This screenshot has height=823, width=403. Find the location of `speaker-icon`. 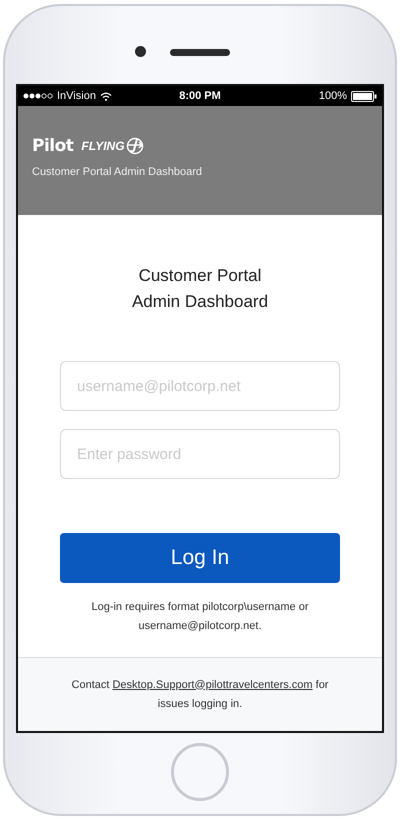

speaker-icon is located at coordinates (200, 52).